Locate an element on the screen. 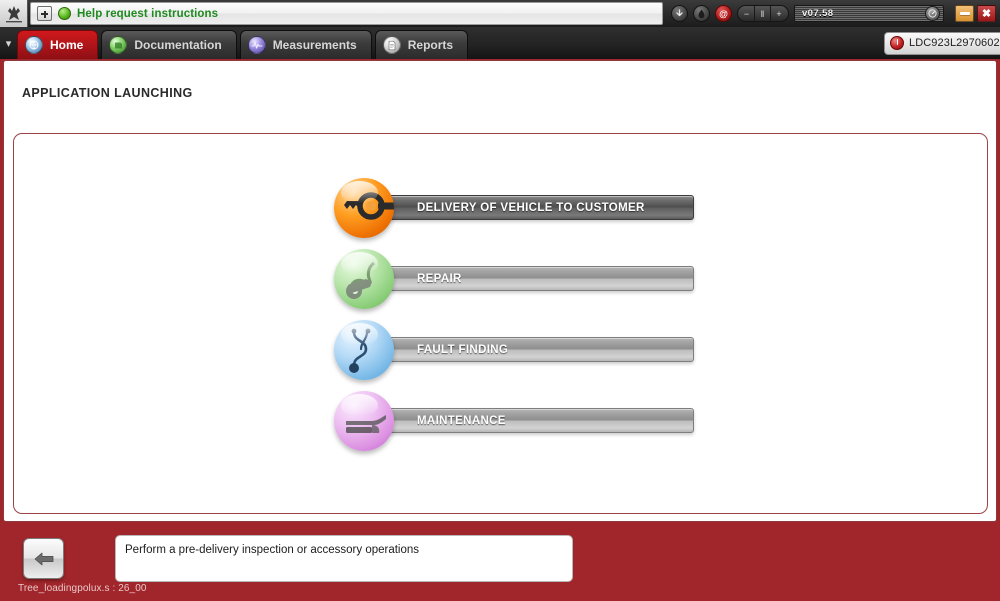  home-globe-icon is located at coordinates (34, 45).